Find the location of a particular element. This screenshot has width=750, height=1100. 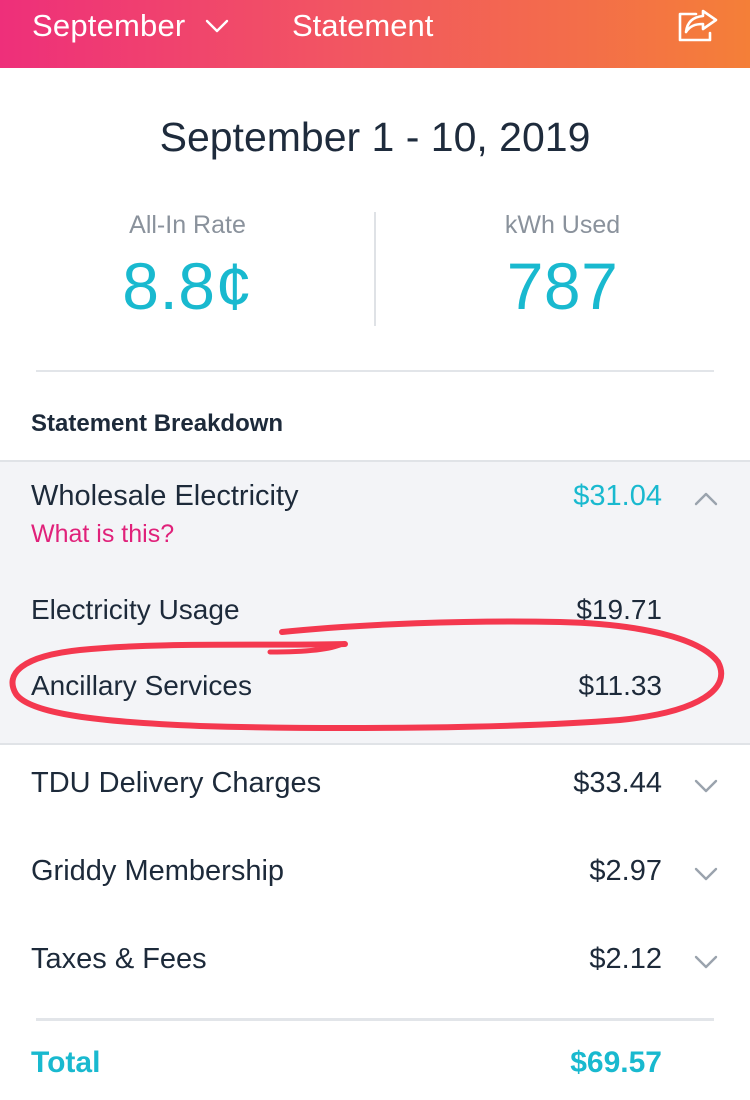

taxes-fees-amount: $2.12 is located at coordinates (625, 959).